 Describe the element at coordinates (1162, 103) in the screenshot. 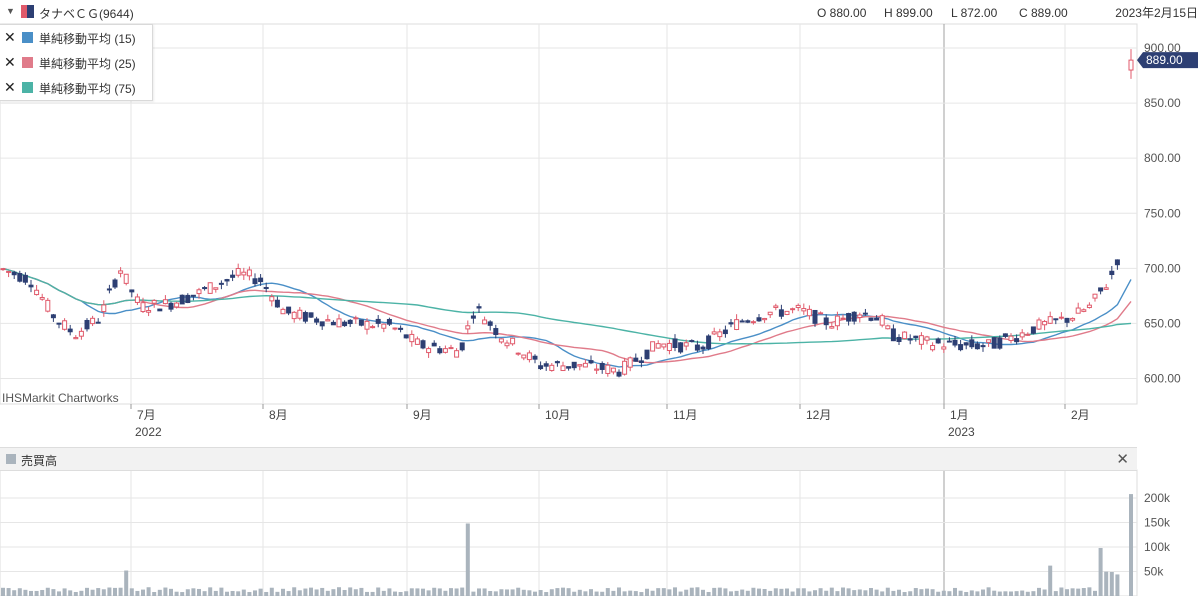

I see `y-tick-label: 850.00` at that location.